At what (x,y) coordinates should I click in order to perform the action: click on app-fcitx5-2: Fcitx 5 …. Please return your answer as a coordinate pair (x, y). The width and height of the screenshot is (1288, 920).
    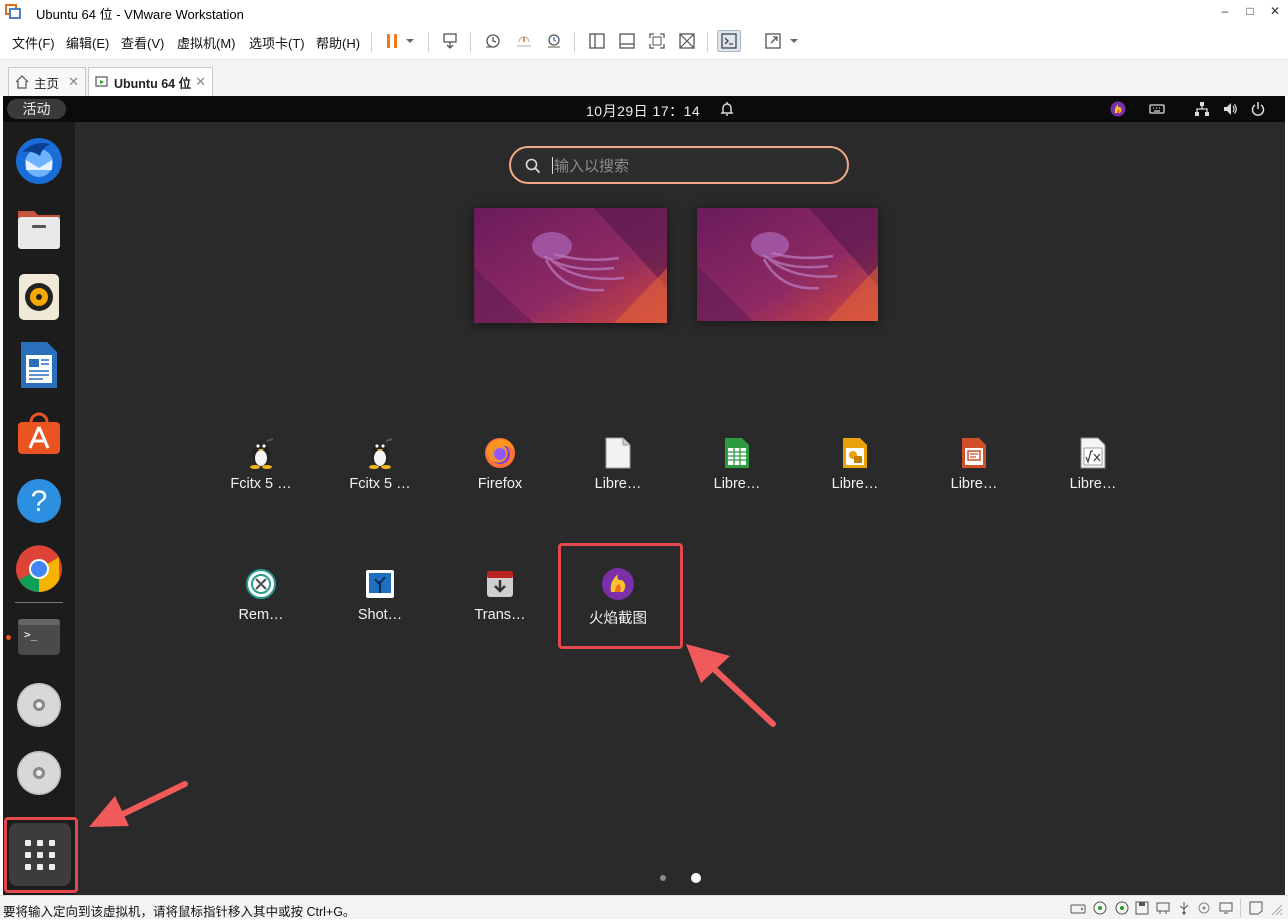
    Looking at the image, I should click on (380, 487).